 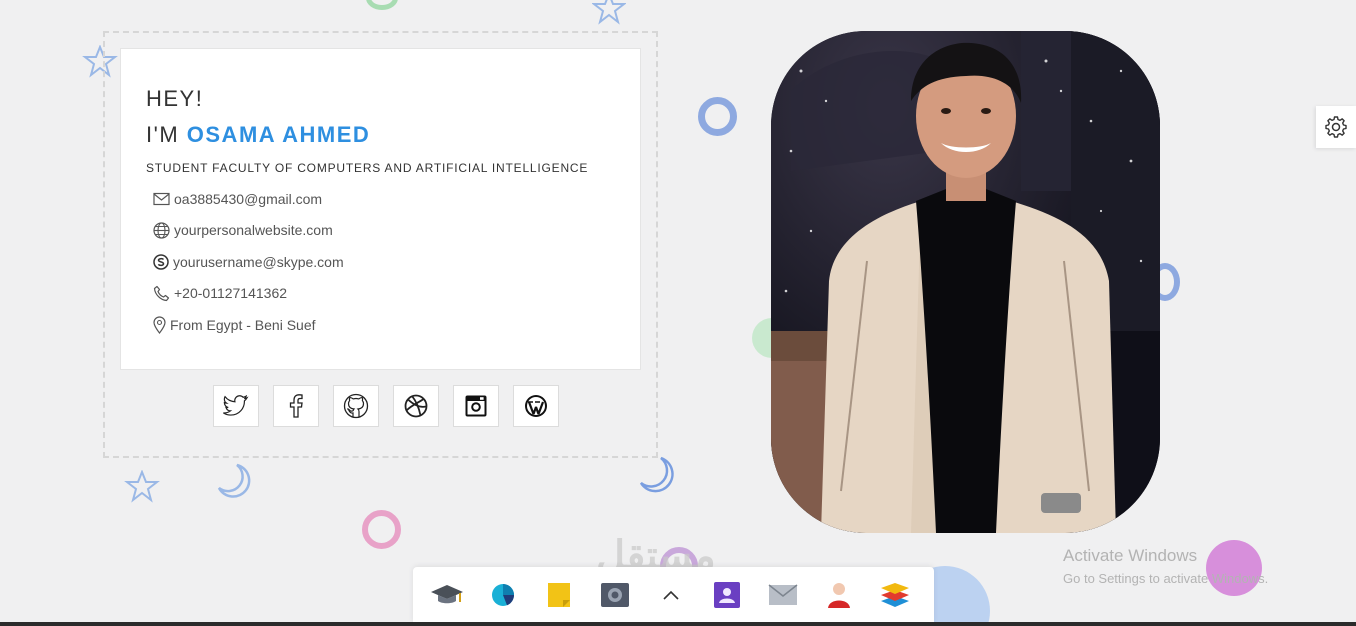 I want to click on facebook-icon, so click(x=296, y=406).